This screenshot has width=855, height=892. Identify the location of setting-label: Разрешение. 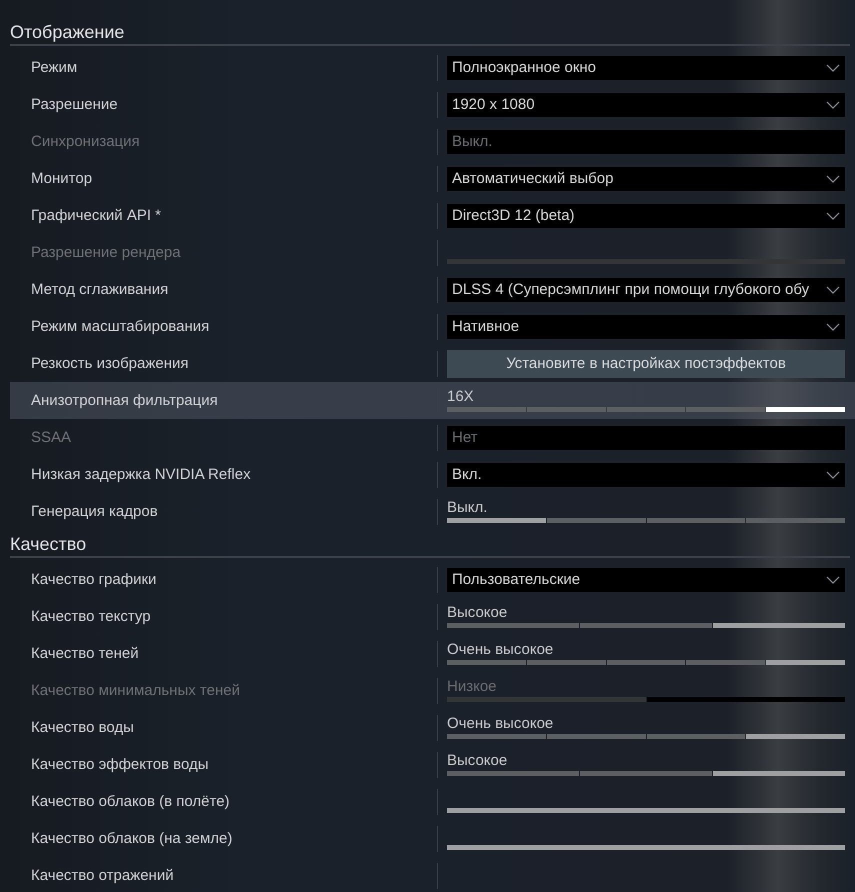
(74, 104).